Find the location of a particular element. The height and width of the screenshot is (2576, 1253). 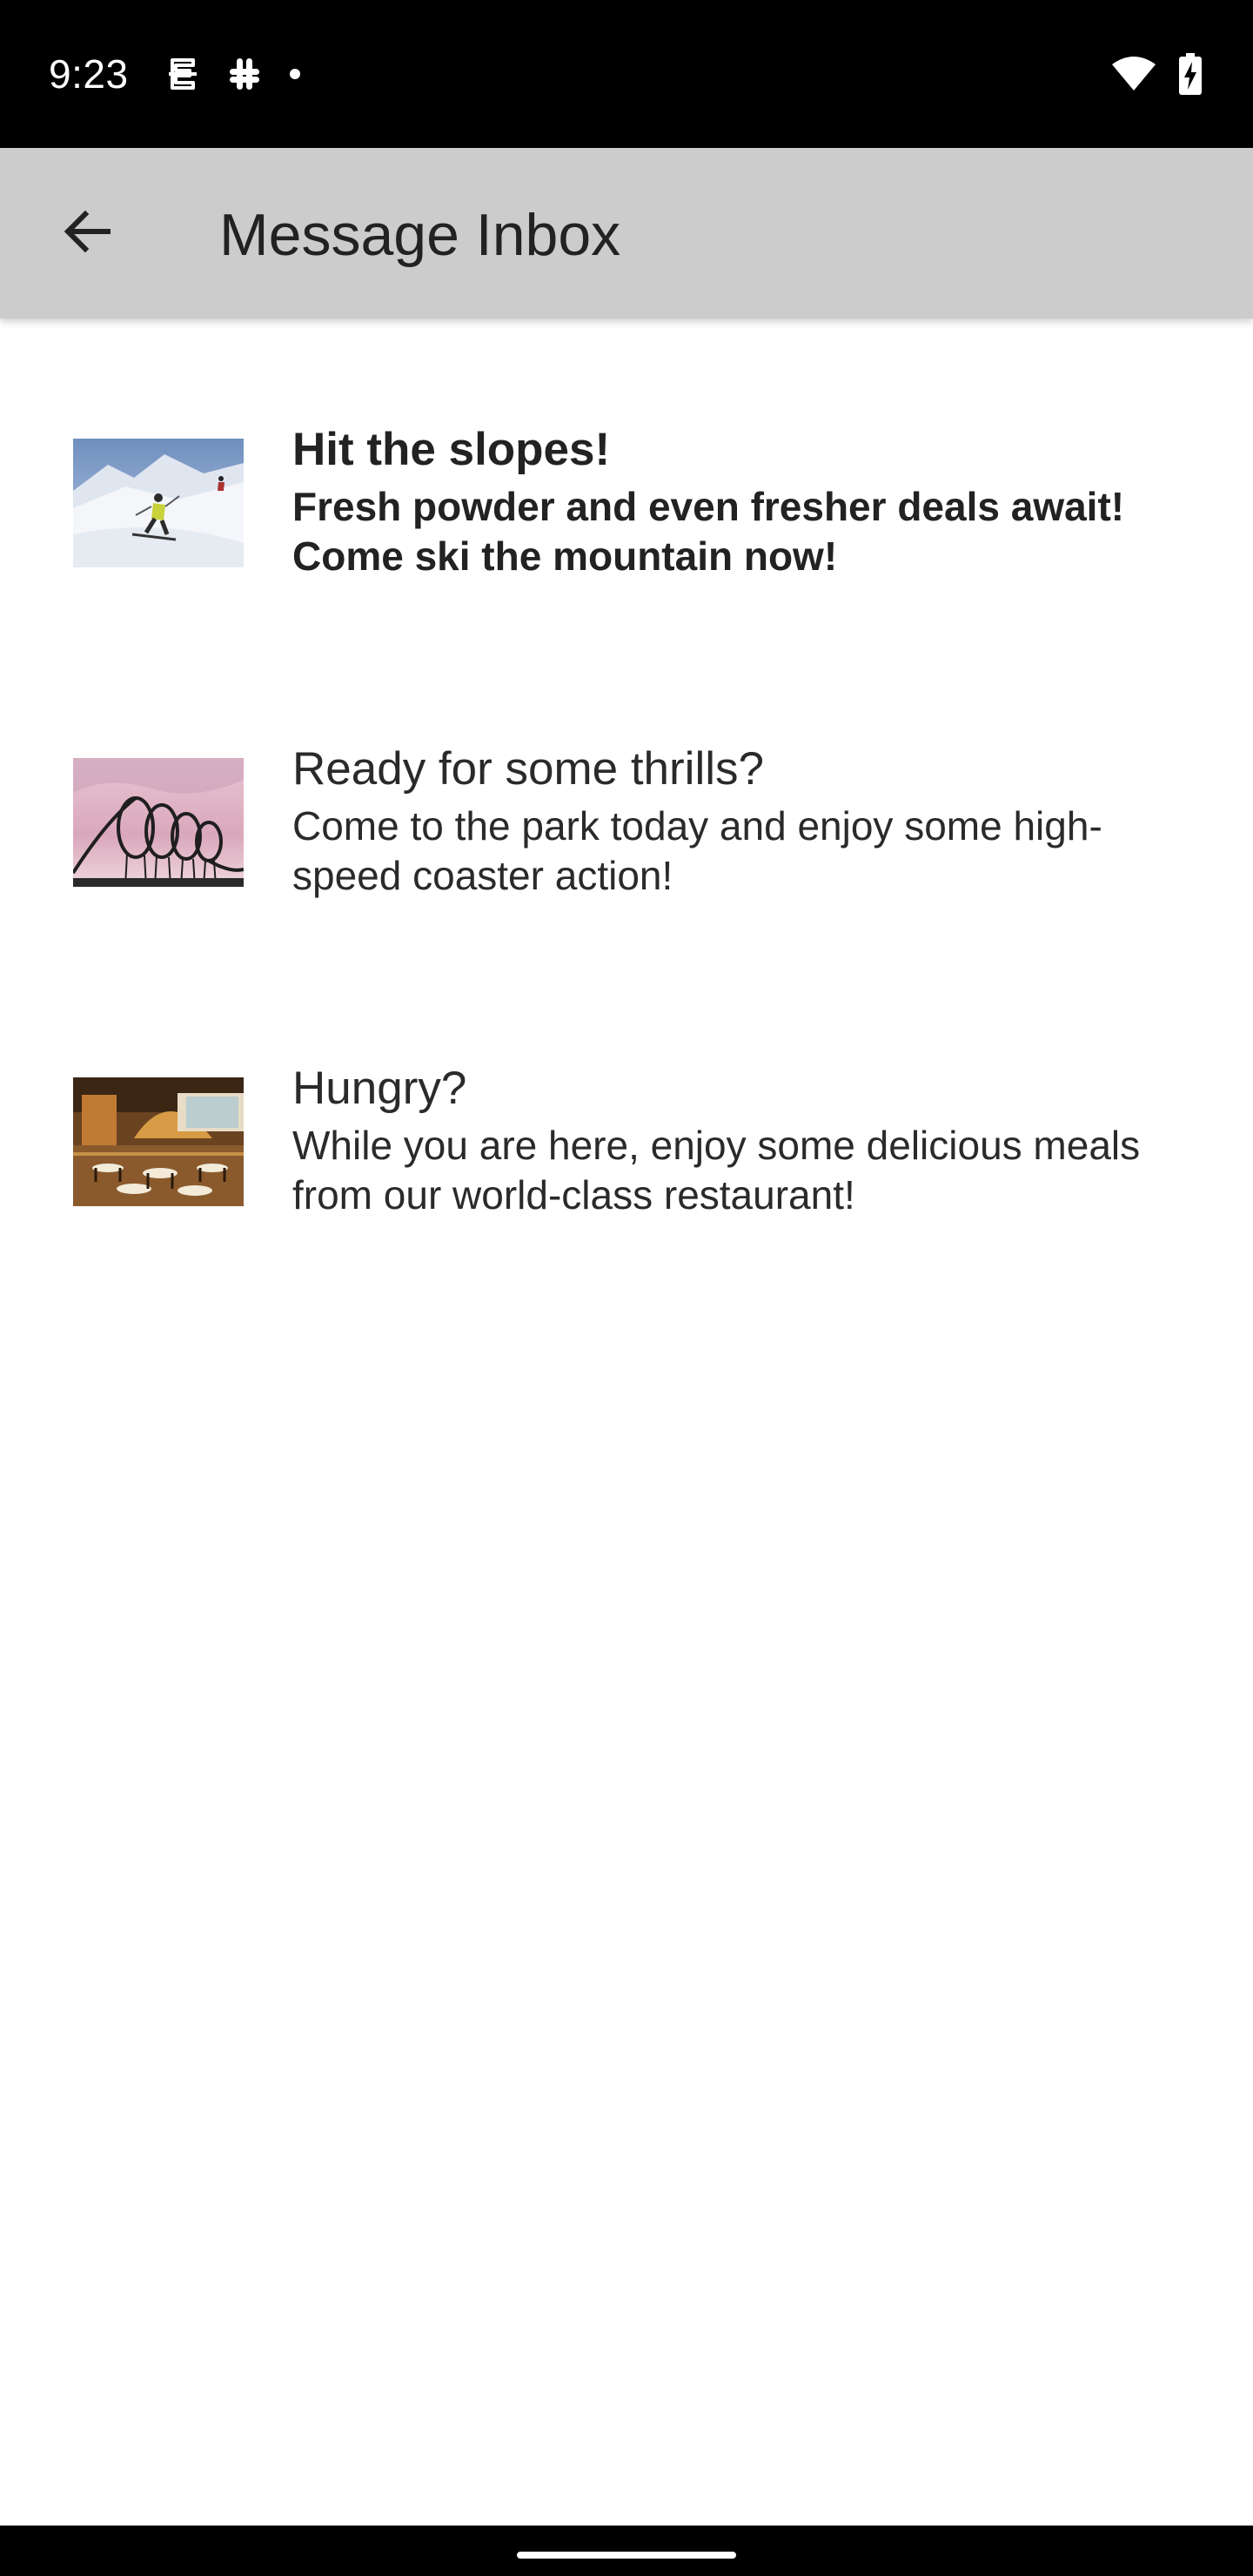

dot-icon is located at coordinates (295, 74).